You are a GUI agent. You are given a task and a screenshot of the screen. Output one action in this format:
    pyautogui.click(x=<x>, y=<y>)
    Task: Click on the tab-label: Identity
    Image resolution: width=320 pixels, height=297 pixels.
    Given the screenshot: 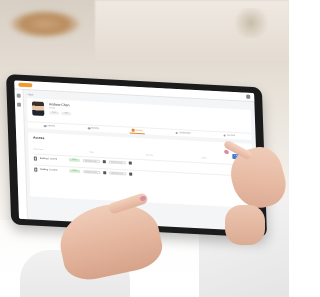 What is the action you would take?
    pyautogui.click(x=51, y=126)
    